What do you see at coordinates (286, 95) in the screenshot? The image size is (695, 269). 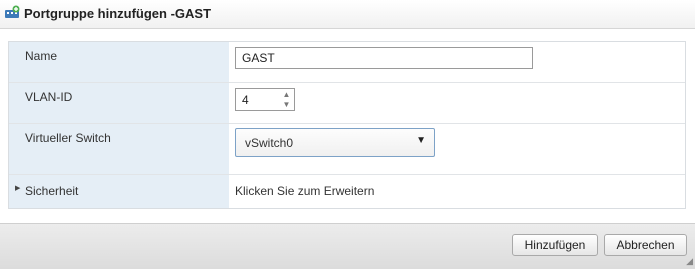 I see `stepper-up-icon: ▲` at bounding box center [286, 95].